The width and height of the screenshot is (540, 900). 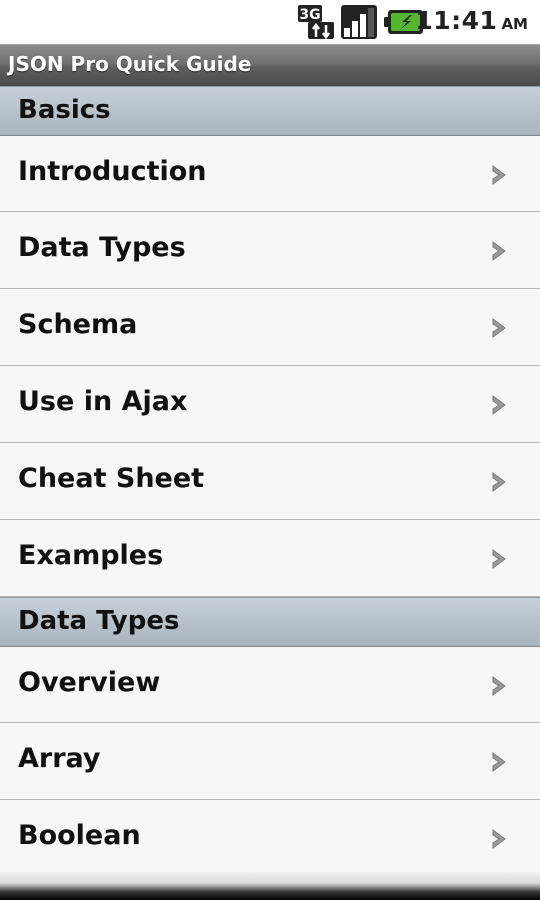 I want to click on list-item-examples: Examples, so click(x=270, y=558).